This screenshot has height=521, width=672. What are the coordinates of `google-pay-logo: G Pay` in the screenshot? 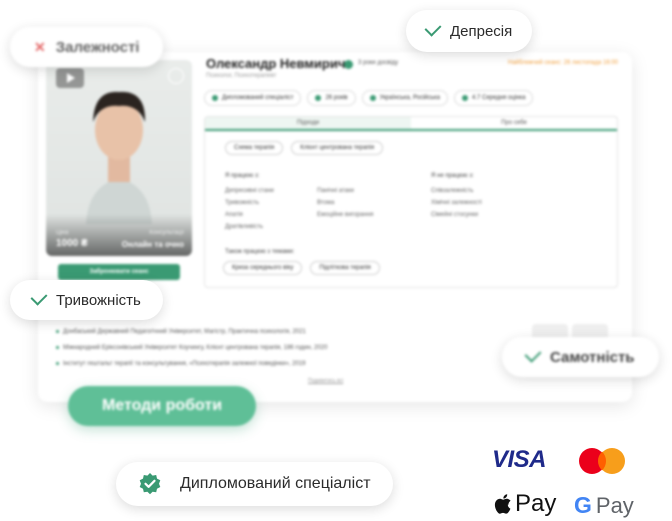 It's located at (604, 505).